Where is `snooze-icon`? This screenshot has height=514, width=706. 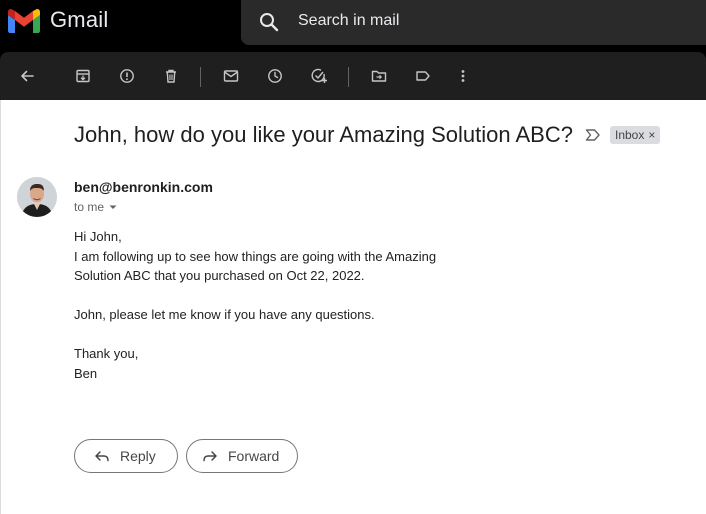 snooze-icon is located at coordinates (275, 76).